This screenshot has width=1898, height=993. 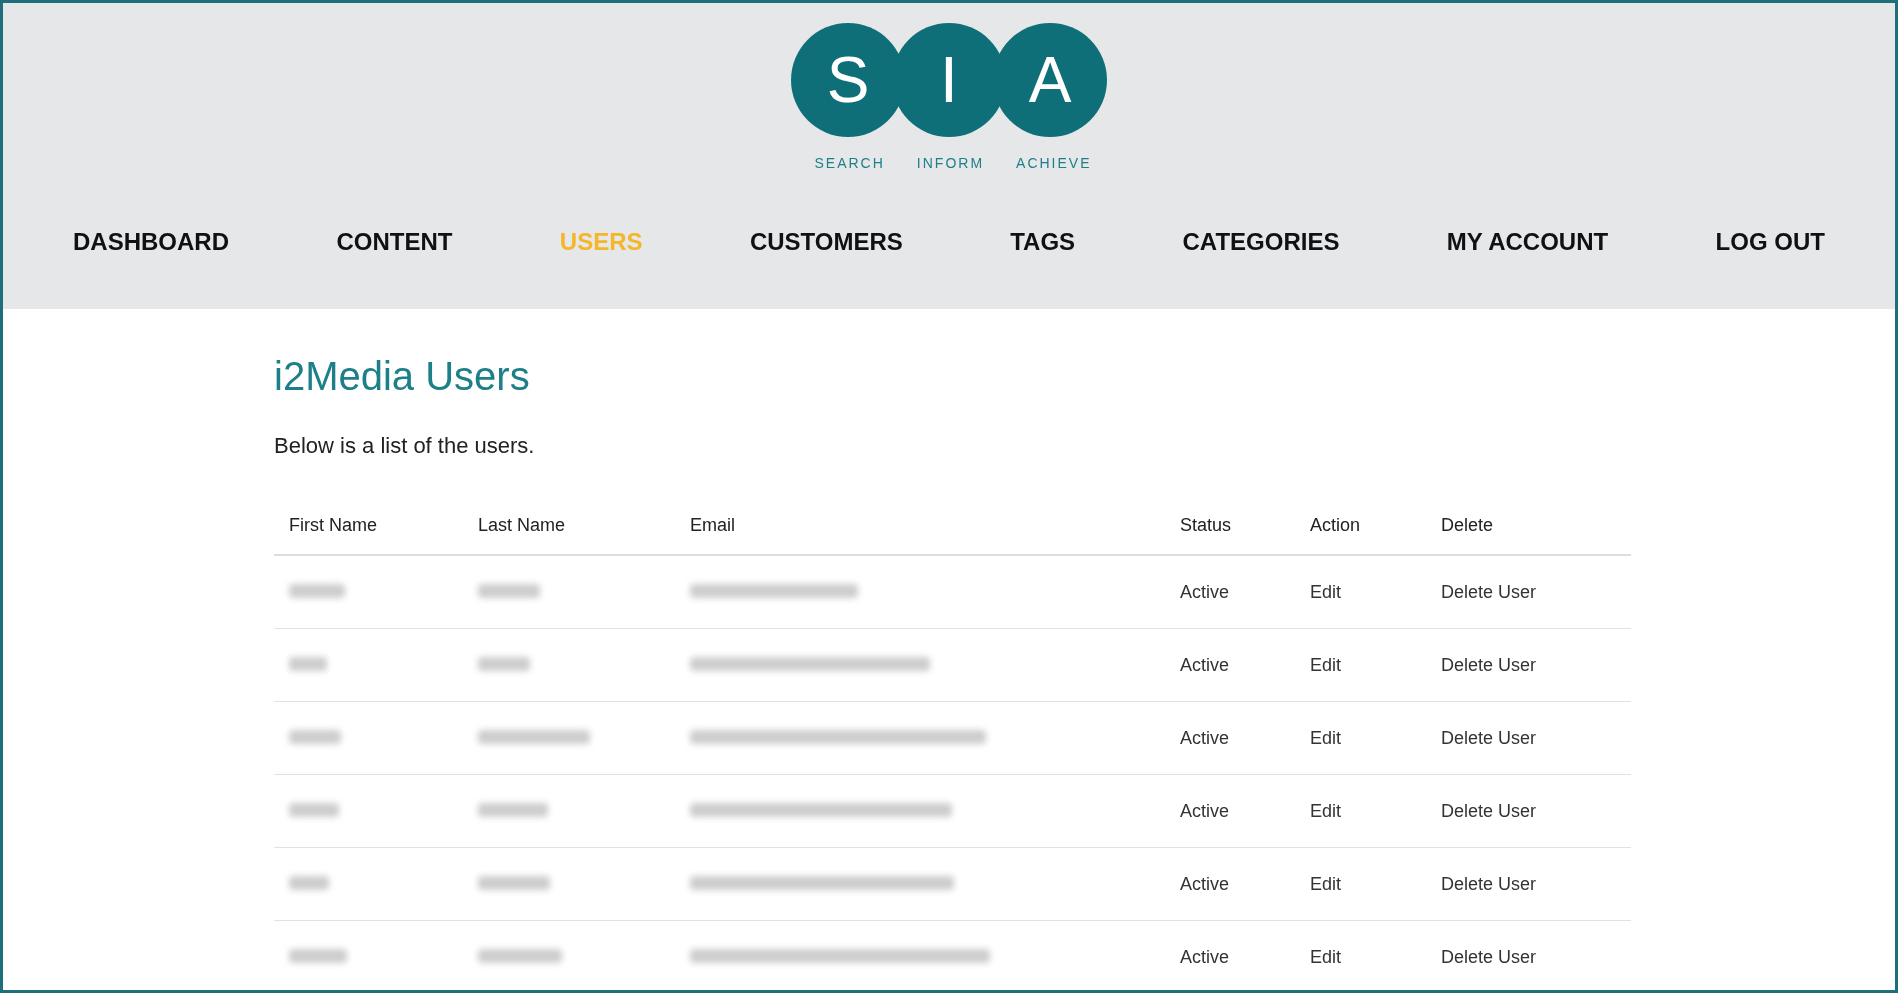 What do you see at coordinates (394, 242) in the screenshot?
I see `nav-link: CONTENT` at bounding box center [394, 242].